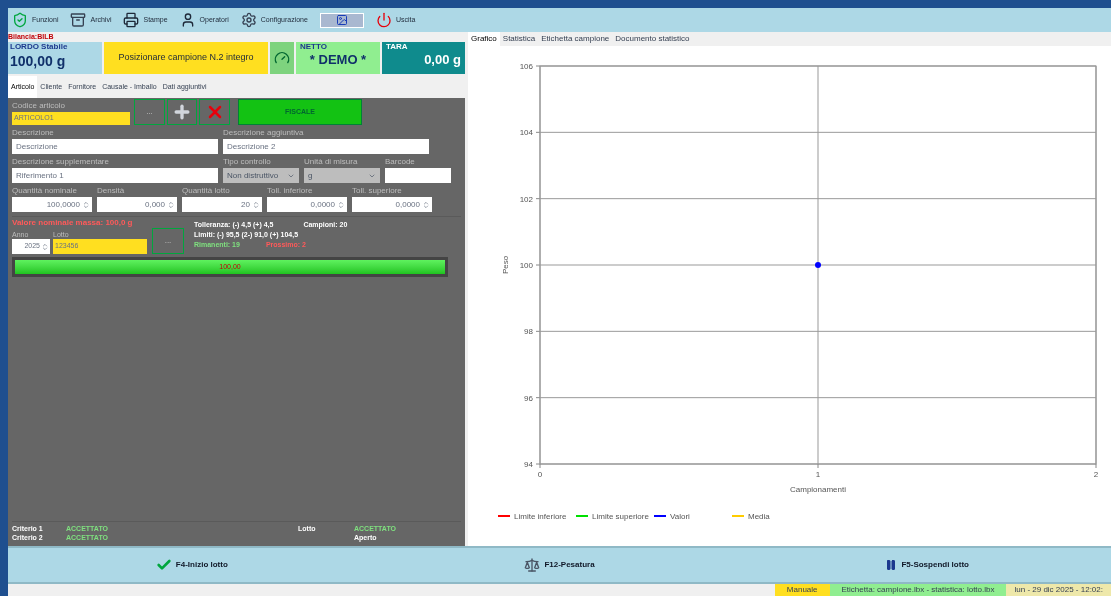 The height and width of the screenshot is (596, 1111). What do you see at coordinates (326, 146) in the screenshot?
I see `input-field: Descrizione 2` at bounding box center [326, 146].